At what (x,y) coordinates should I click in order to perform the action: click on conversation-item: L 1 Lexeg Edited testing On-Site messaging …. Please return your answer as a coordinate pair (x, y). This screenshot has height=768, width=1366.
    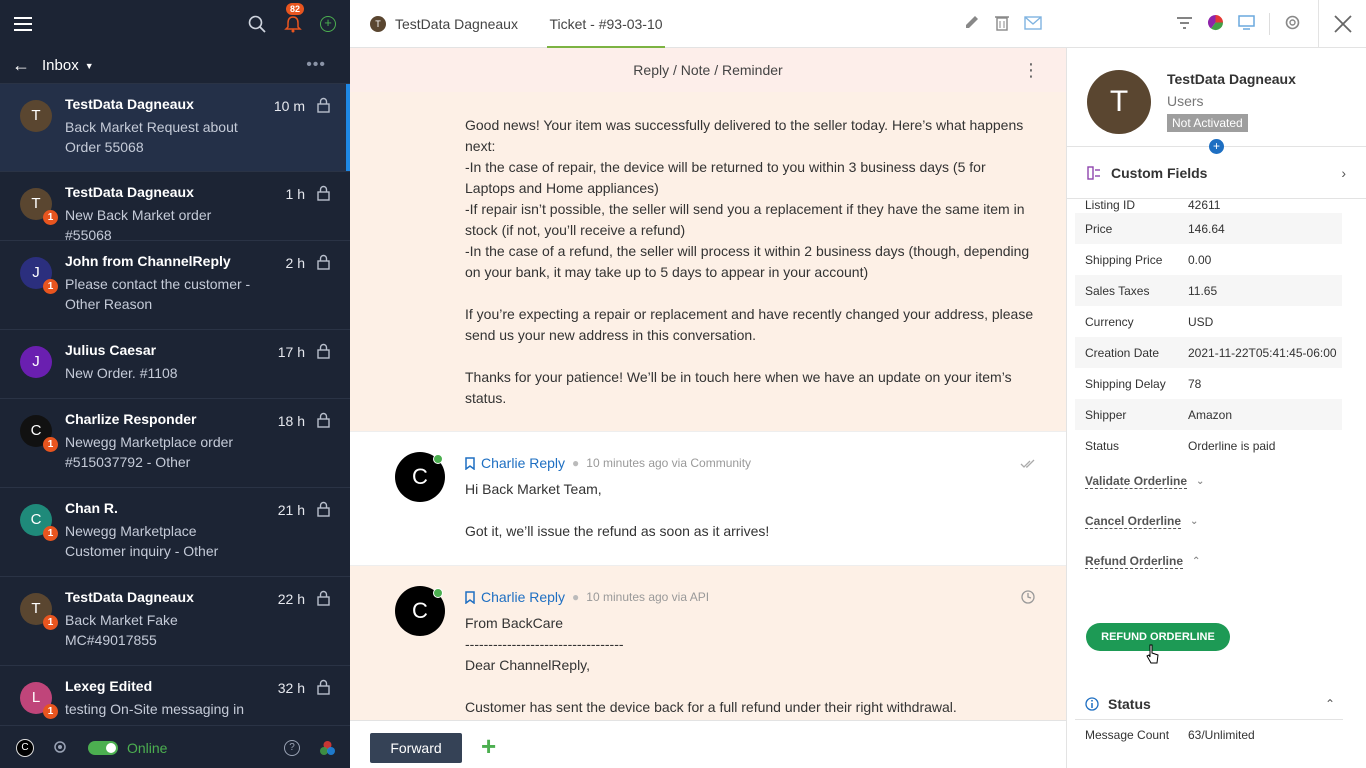
    Looking at the image, I should click on (175, 696).